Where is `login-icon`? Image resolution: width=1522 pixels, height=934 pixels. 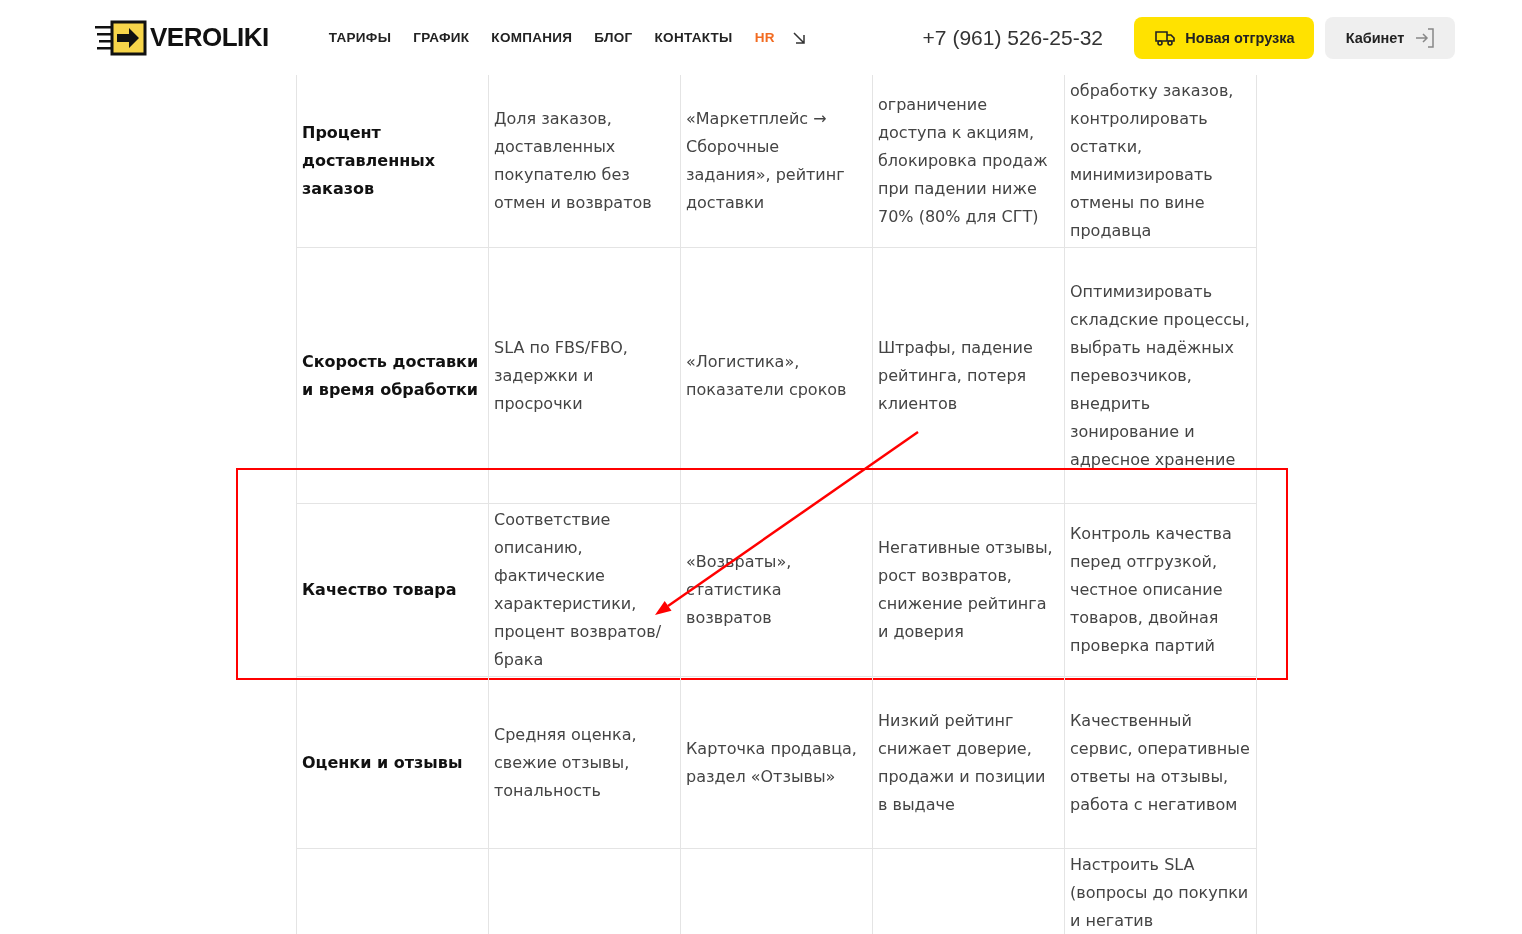
login-icon is located at coordinates (1425, 37).